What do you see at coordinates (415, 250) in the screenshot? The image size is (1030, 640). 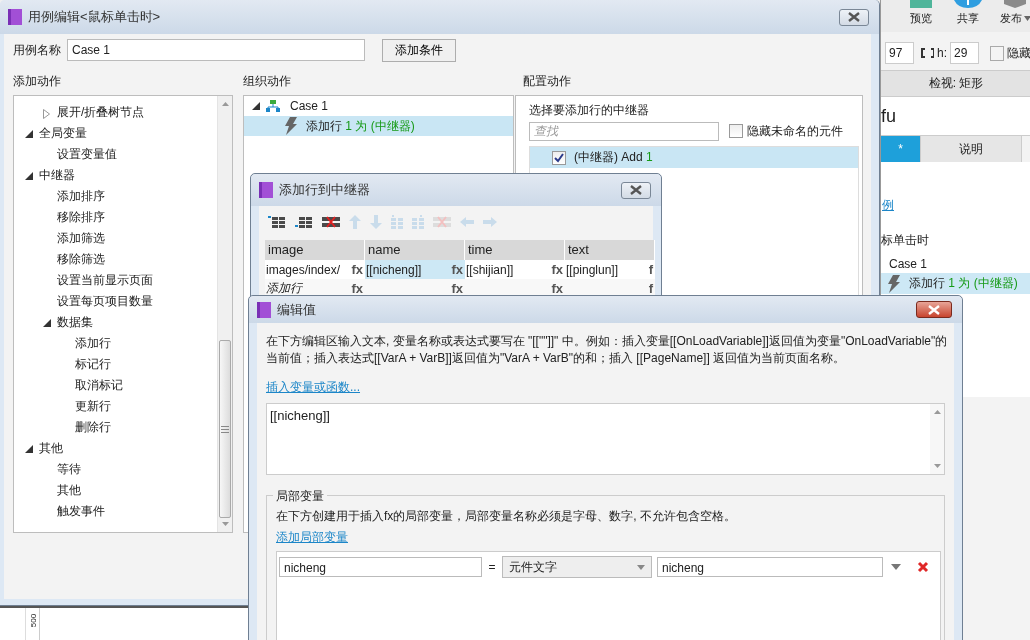 I see `column-header: name` at bounding box center [415, 250].